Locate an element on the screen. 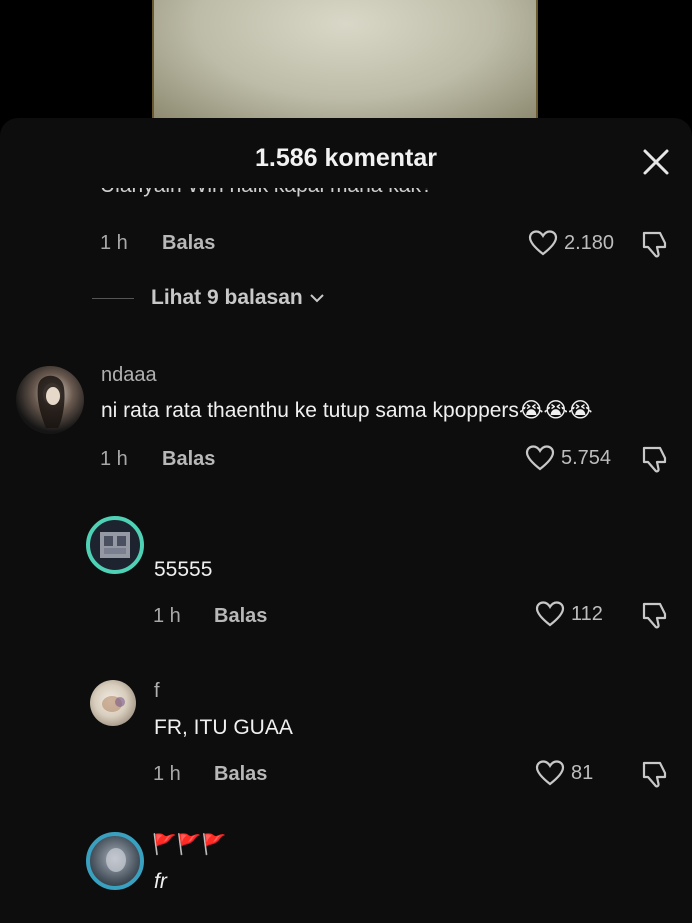 The width and height of the screenshot is (692, 923). comment-text: FR, ITU GUAA is located at coordinates (223, 727).